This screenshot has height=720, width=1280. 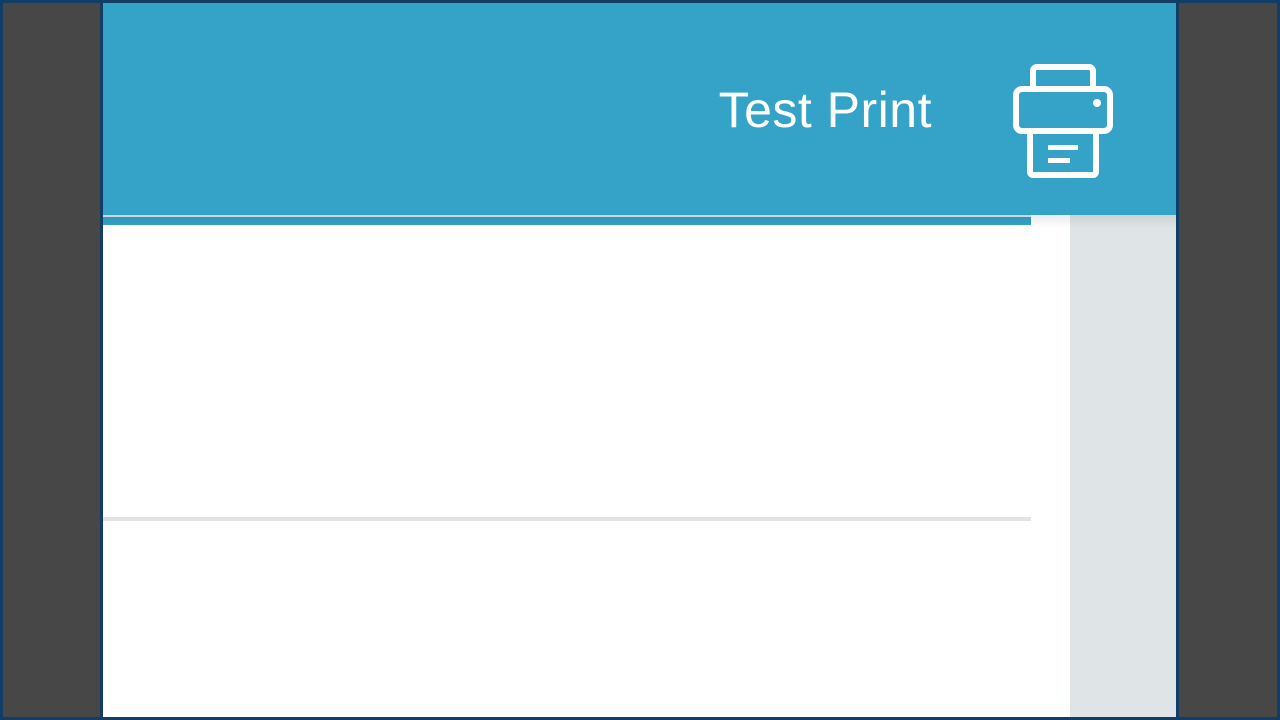 I want to click on print-button, so click(x=1063, y=120).